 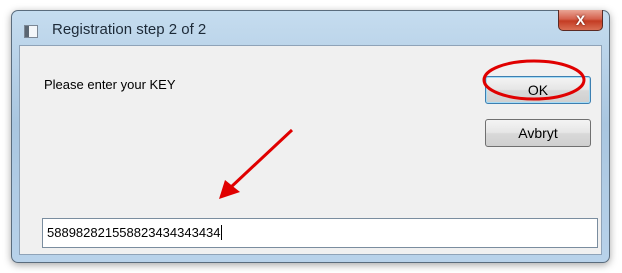 I want to click on annotation-arrow-shaft, so click(x=261, y=159).